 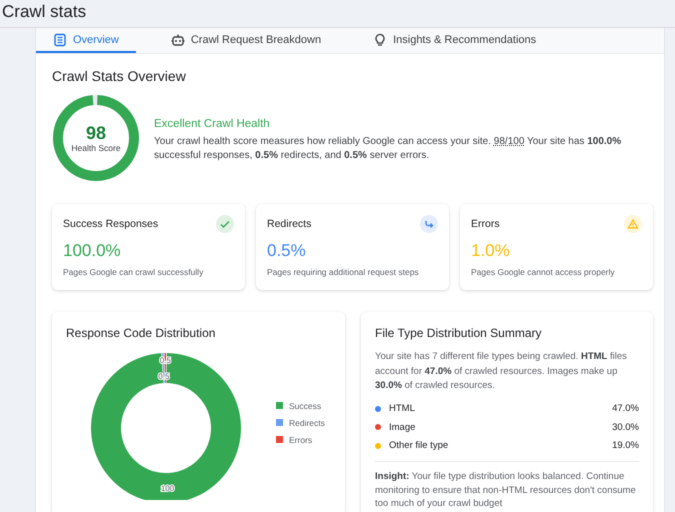 What do you see at coordinates (402, 408) in the screenshot?
I see `file-type-label: HTML` at bounding box center [402, 408].